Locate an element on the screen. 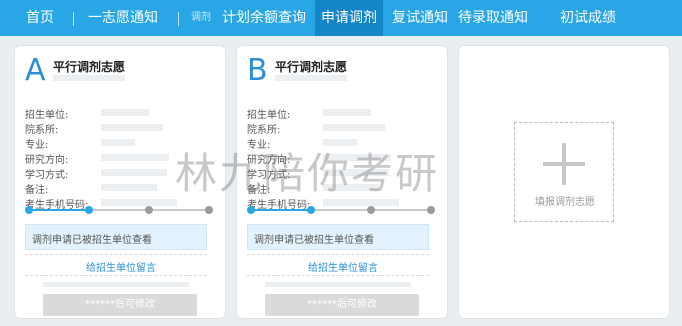 This screenshot has width=682, height=326. nav-item-quota-query: 计划余额查询 is located at coordinates (264, 18).